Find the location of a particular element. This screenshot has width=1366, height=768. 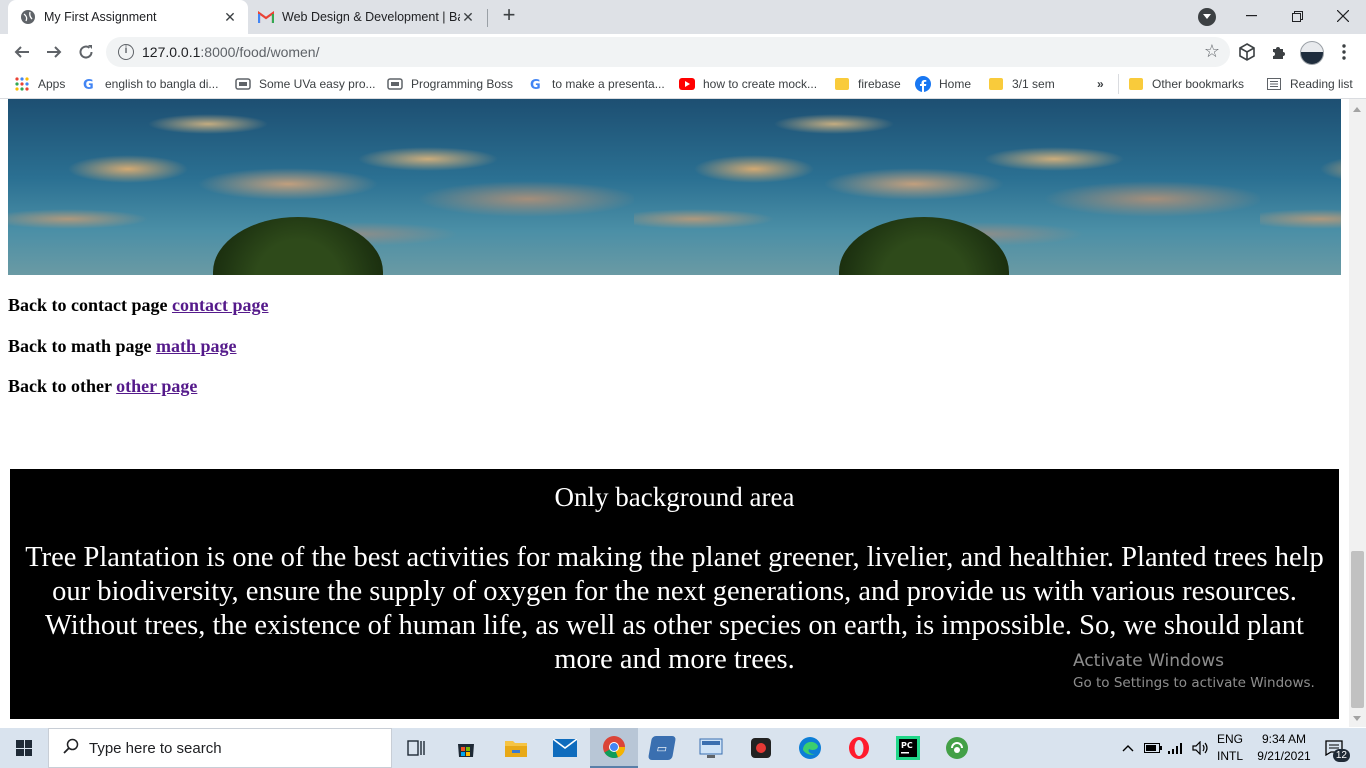

back-button is located at coordinates (22, 52).